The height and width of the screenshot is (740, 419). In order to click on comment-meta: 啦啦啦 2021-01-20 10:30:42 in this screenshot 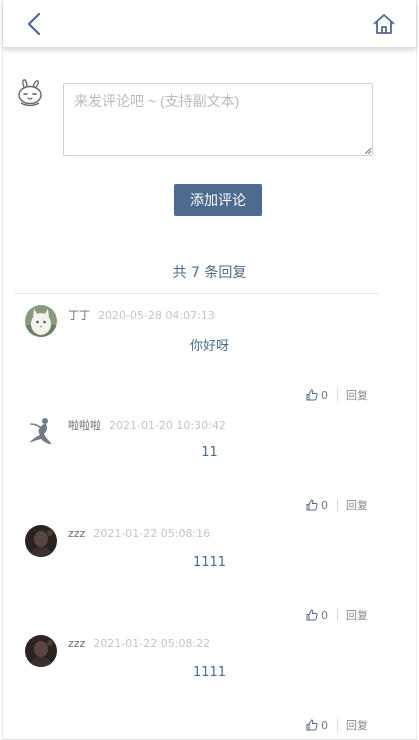, I will do `click(147, 425)`.